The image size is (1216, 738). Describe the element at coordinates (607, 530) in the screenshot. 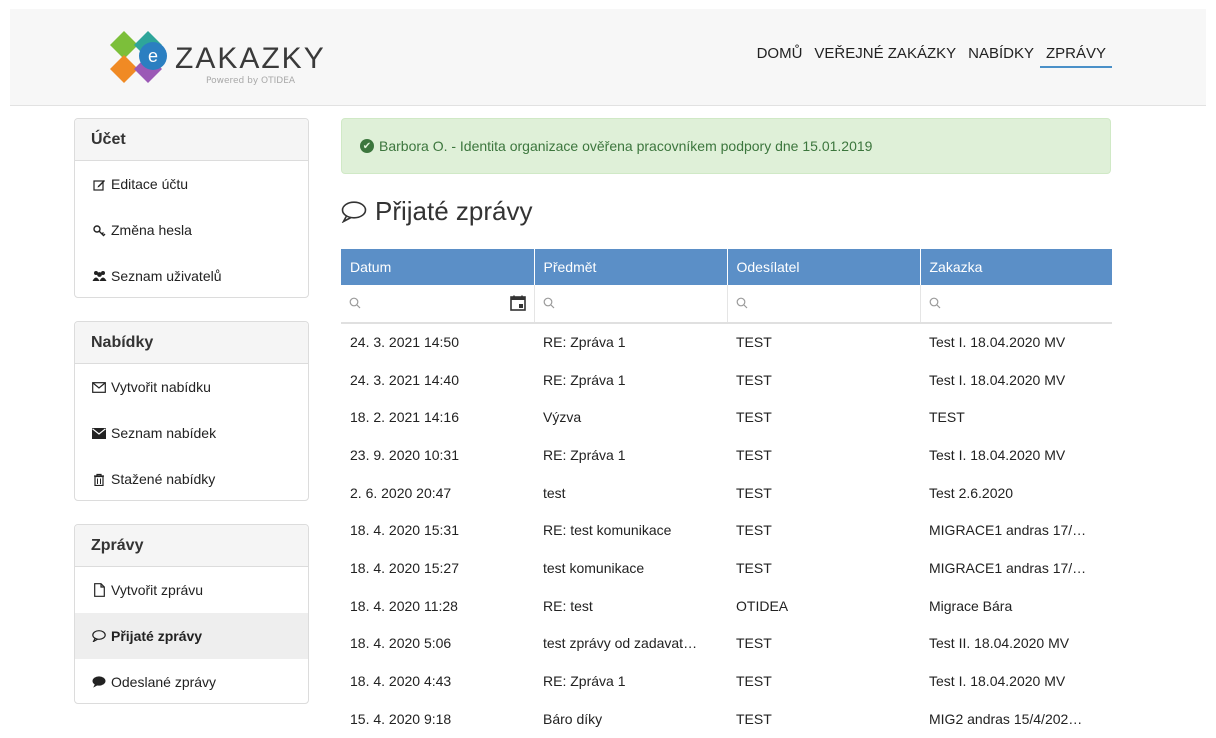

I see `cell-subject: RE: test komunikace` at that location.